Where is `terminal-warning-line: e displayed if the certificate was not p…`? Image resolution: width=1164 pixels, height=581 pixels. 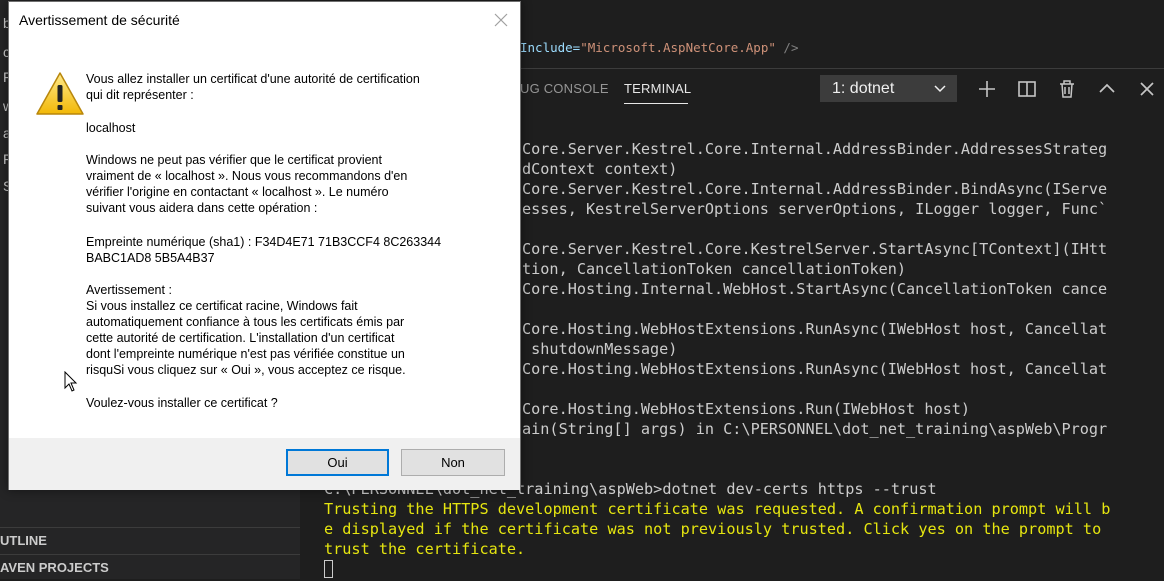
terminal-warning-line: e displayed if the certificate was not p… is located at coordinates (713, 529).